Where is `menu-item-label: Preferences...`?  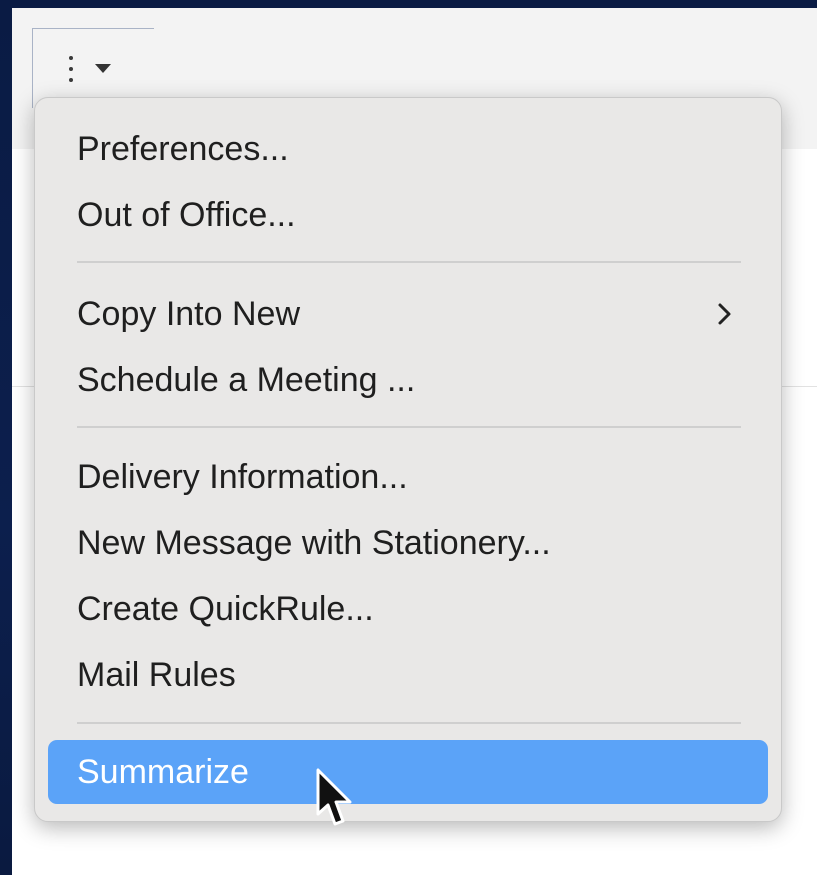
menu-item-label: Preferences... is located at coordinates (183, 148).